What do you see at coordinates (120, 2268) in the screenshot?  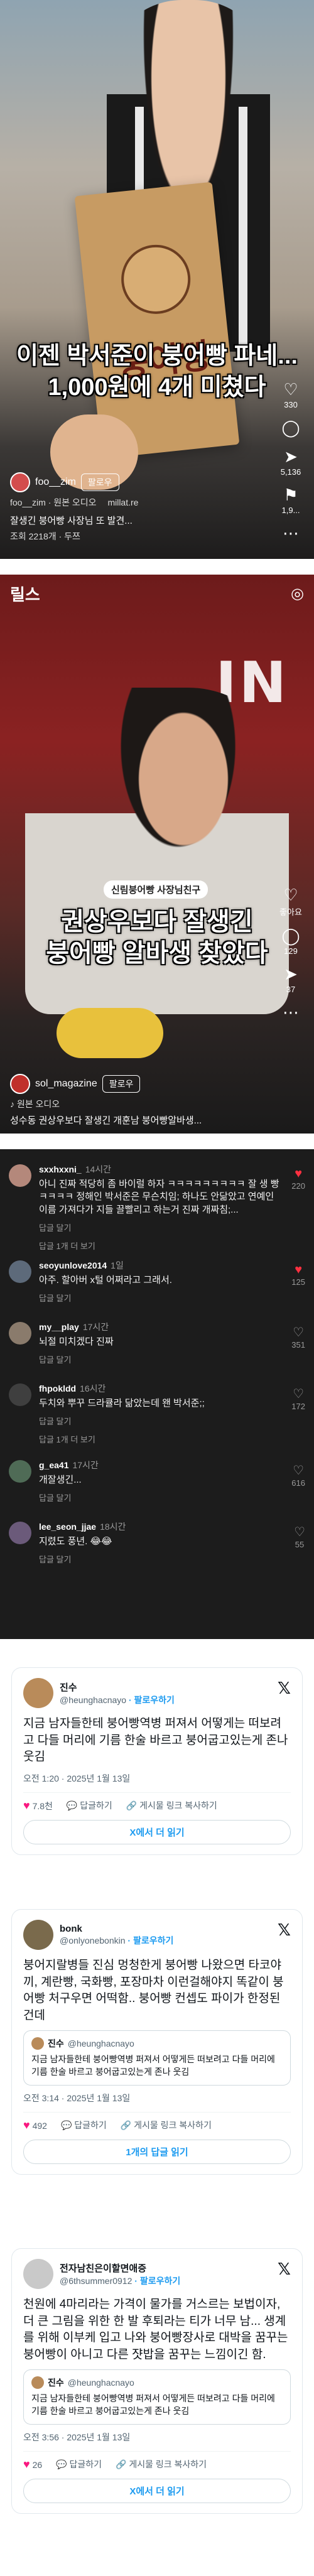 I see `tweet-author: 전자남친은이할면애증` at bounding box center [120, 2268].